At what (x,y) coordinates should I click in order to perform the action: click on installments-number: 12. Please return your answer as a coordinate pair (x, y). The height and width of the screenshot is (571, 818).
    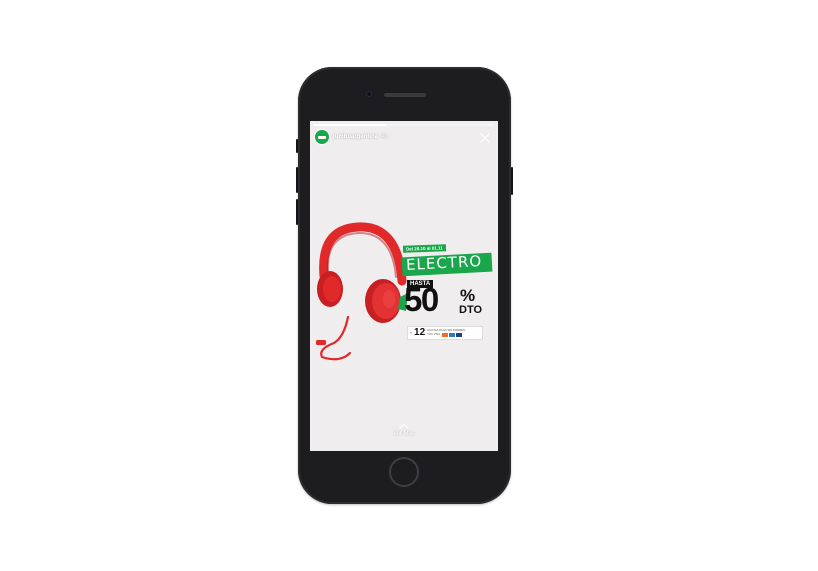
    Looking at the image, I should click on (420, 332).